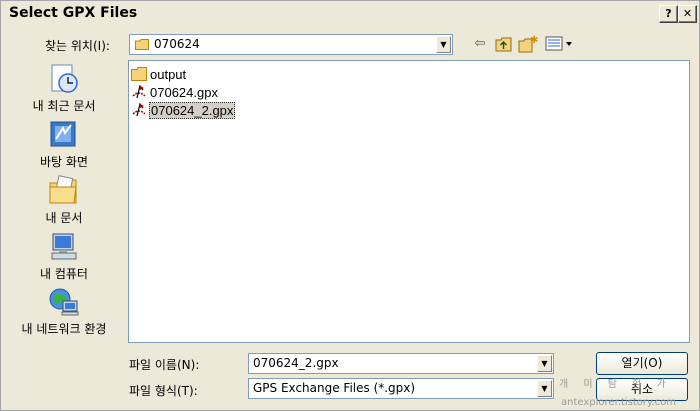  I want to click on watermark-overlay: 개 미 탐 험 가, so click(615, 384).